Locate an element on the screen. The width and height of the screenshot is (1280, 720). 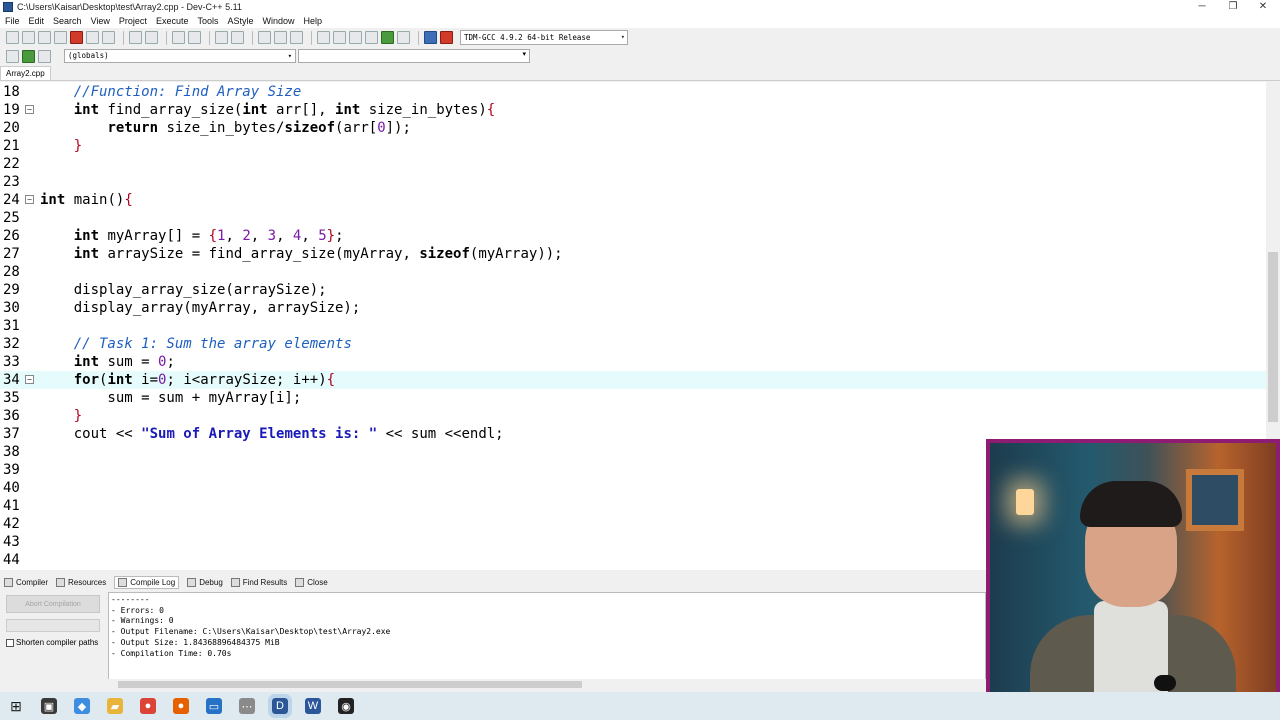
code-line: 20 return size_in_bytes/sizeof(arr[0]); is located at coordinates (633, 128).